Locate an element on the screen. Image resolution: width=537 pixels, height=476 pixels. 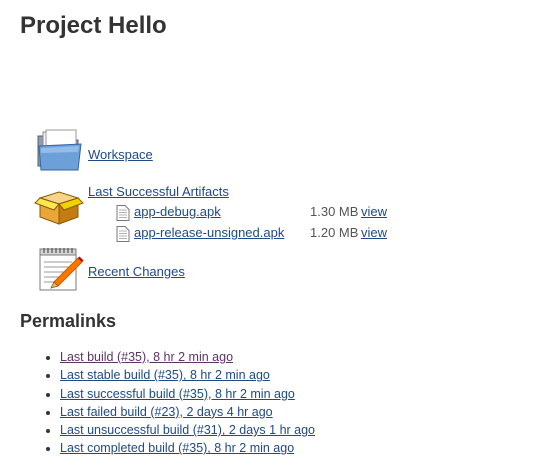
artifact-row: app-release-unsigned.apk 1.20 MB view is located at coordinates (261, 234).